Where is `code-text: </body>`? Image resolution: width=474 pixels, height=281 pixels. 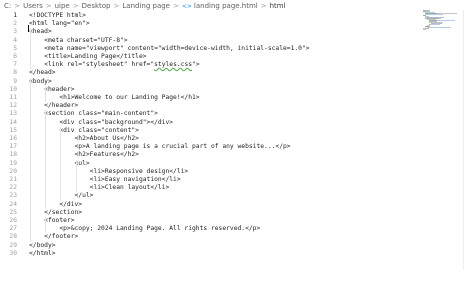 code-text: </body> is located at coordinates (42, 245).